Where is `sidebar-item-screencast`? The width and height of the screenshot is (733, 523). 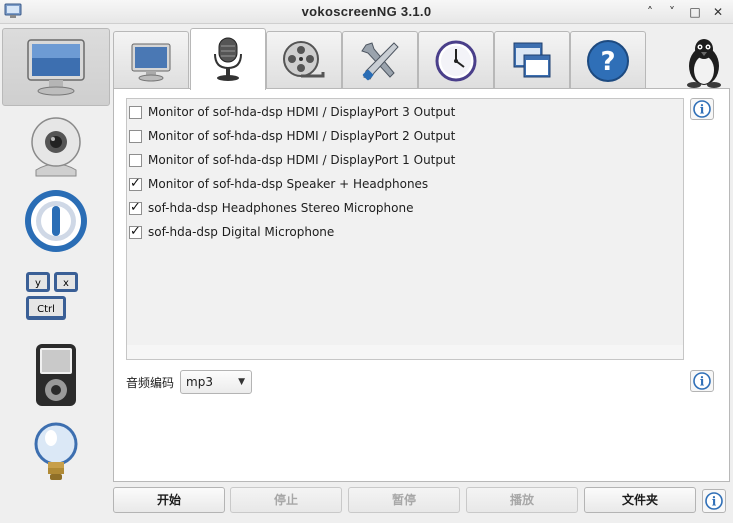 sidebar-item-screencast is located at coordinates (56, 67).